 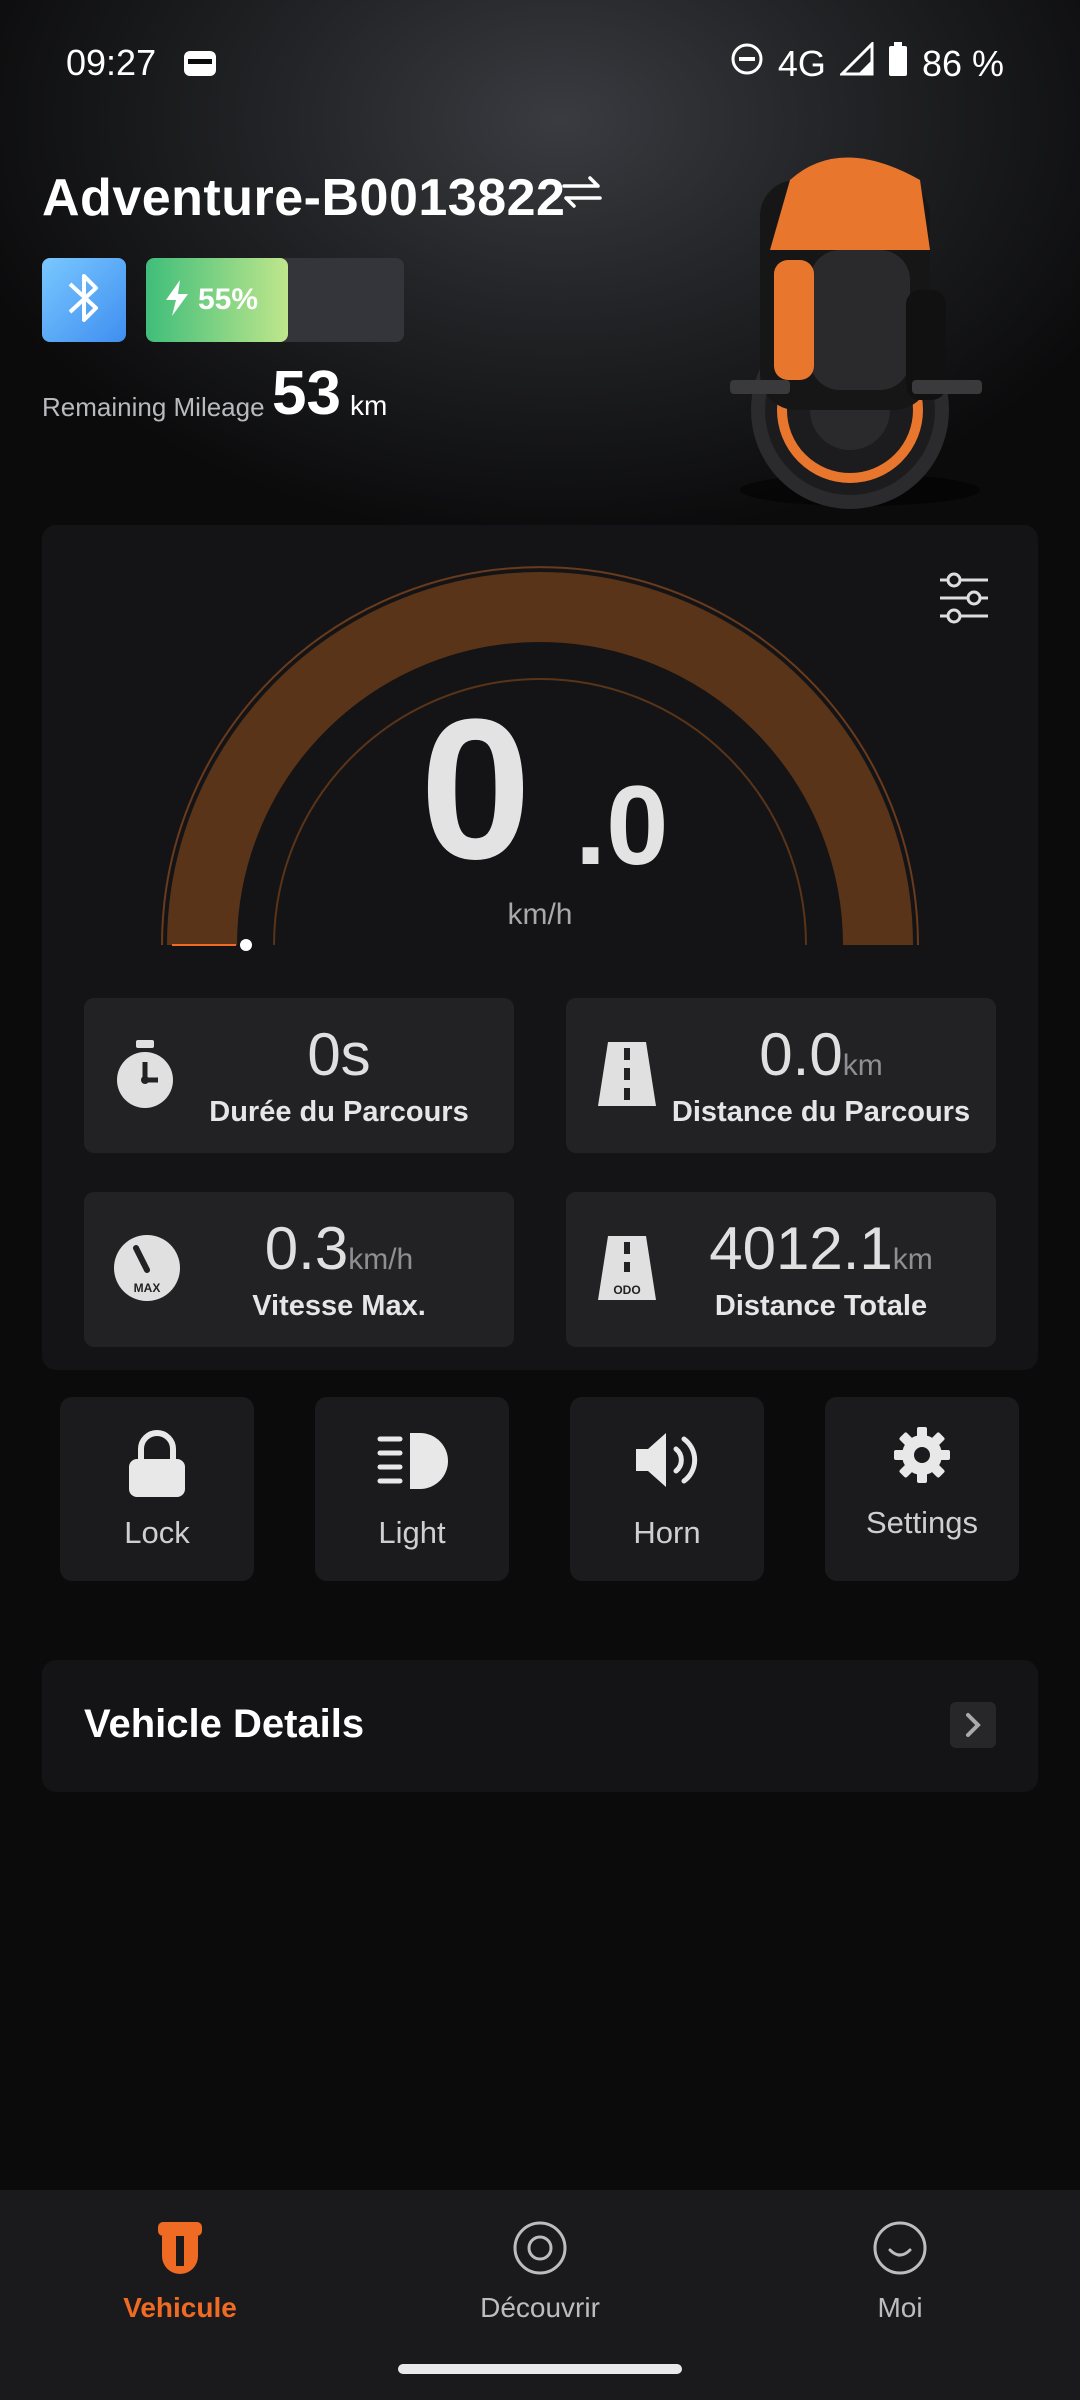 What do you see at coordinates (856, 62) in the screenshot?
I see `signal-icon` at bounding box center [856, 62].